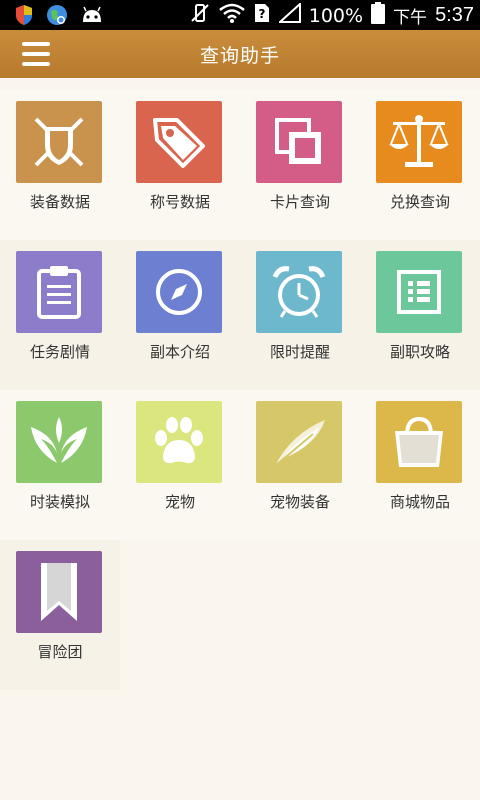  What do you see at coordinates (410, 18) in the screenshot?
I see `time-ampm: 下午` at bounding box center [410, 18].